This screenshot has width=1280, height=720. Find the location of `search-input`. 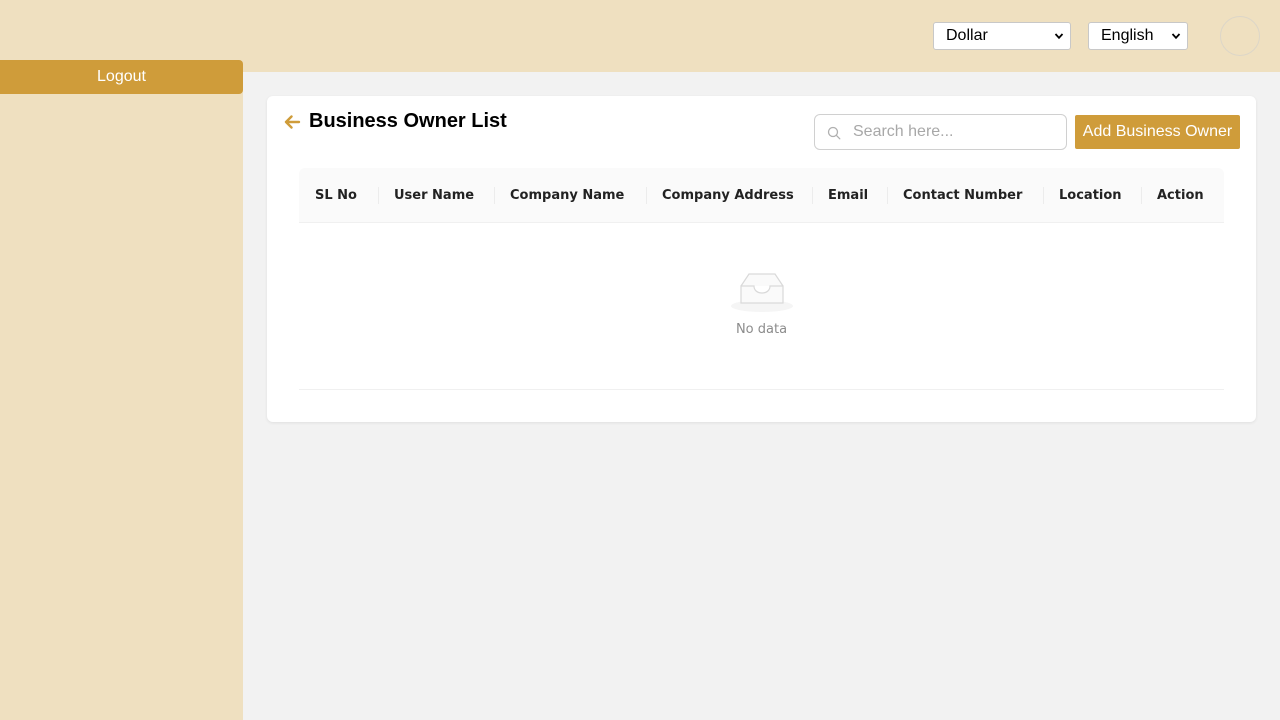

search-input is located at coordinates (955, 132).